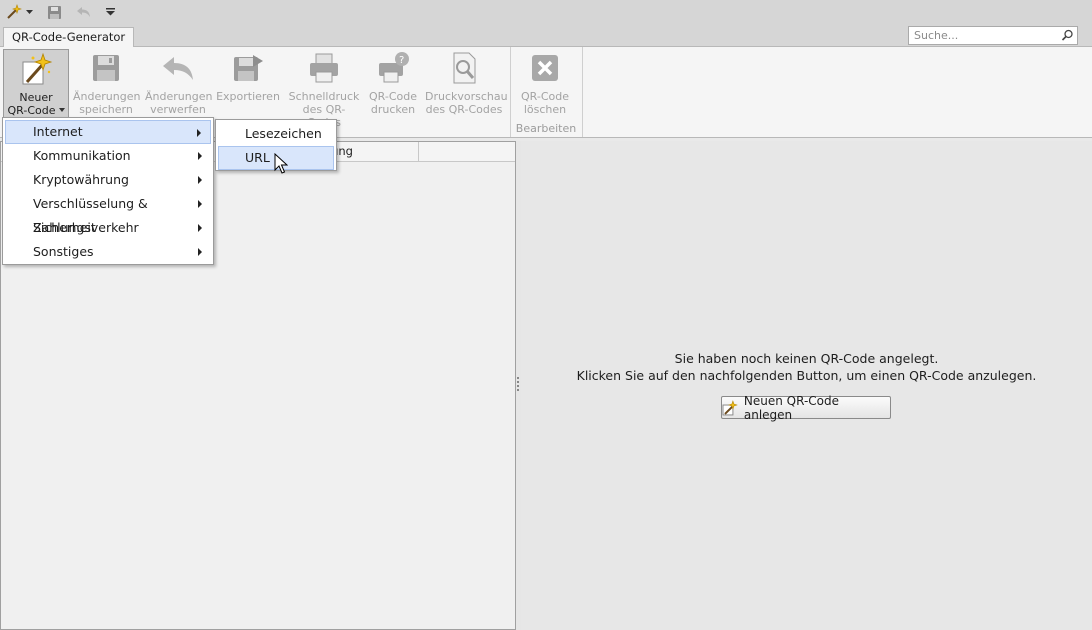 Image resolution: width=1092 pixels, height=630 pixels. I want to click on menu-item-internet: Internet, so click(108, 132).